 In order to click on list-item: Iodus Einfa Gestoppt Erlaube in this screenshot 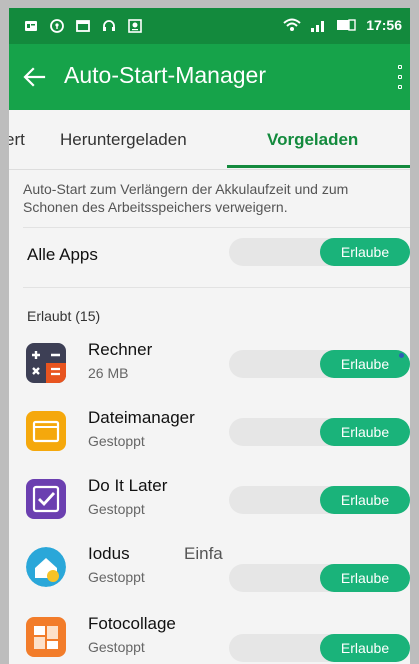, I will do `click(209, 568)`.